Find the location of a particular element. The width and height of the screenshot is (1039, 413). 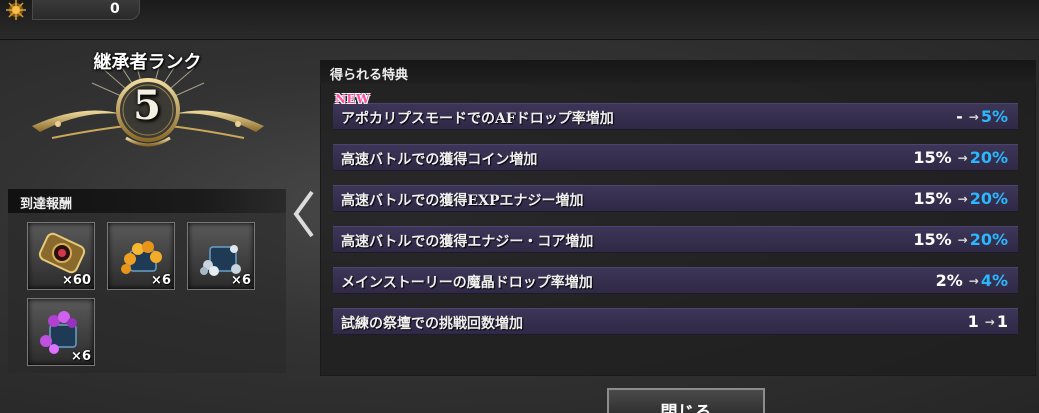

benefit-value-to: 5% is located at coordinates (994, 116).